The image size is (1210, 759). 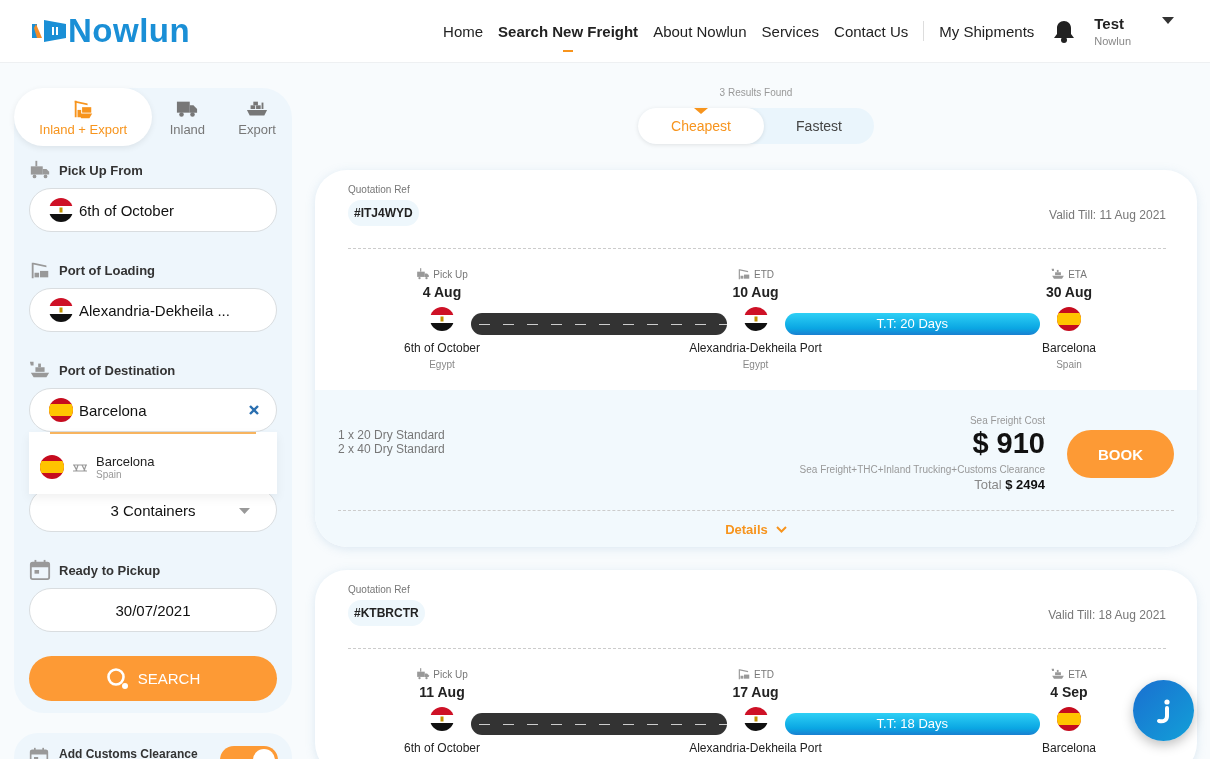 I want to click on suggestion-item: Barcelona Spain, so click(x=153, y=457).